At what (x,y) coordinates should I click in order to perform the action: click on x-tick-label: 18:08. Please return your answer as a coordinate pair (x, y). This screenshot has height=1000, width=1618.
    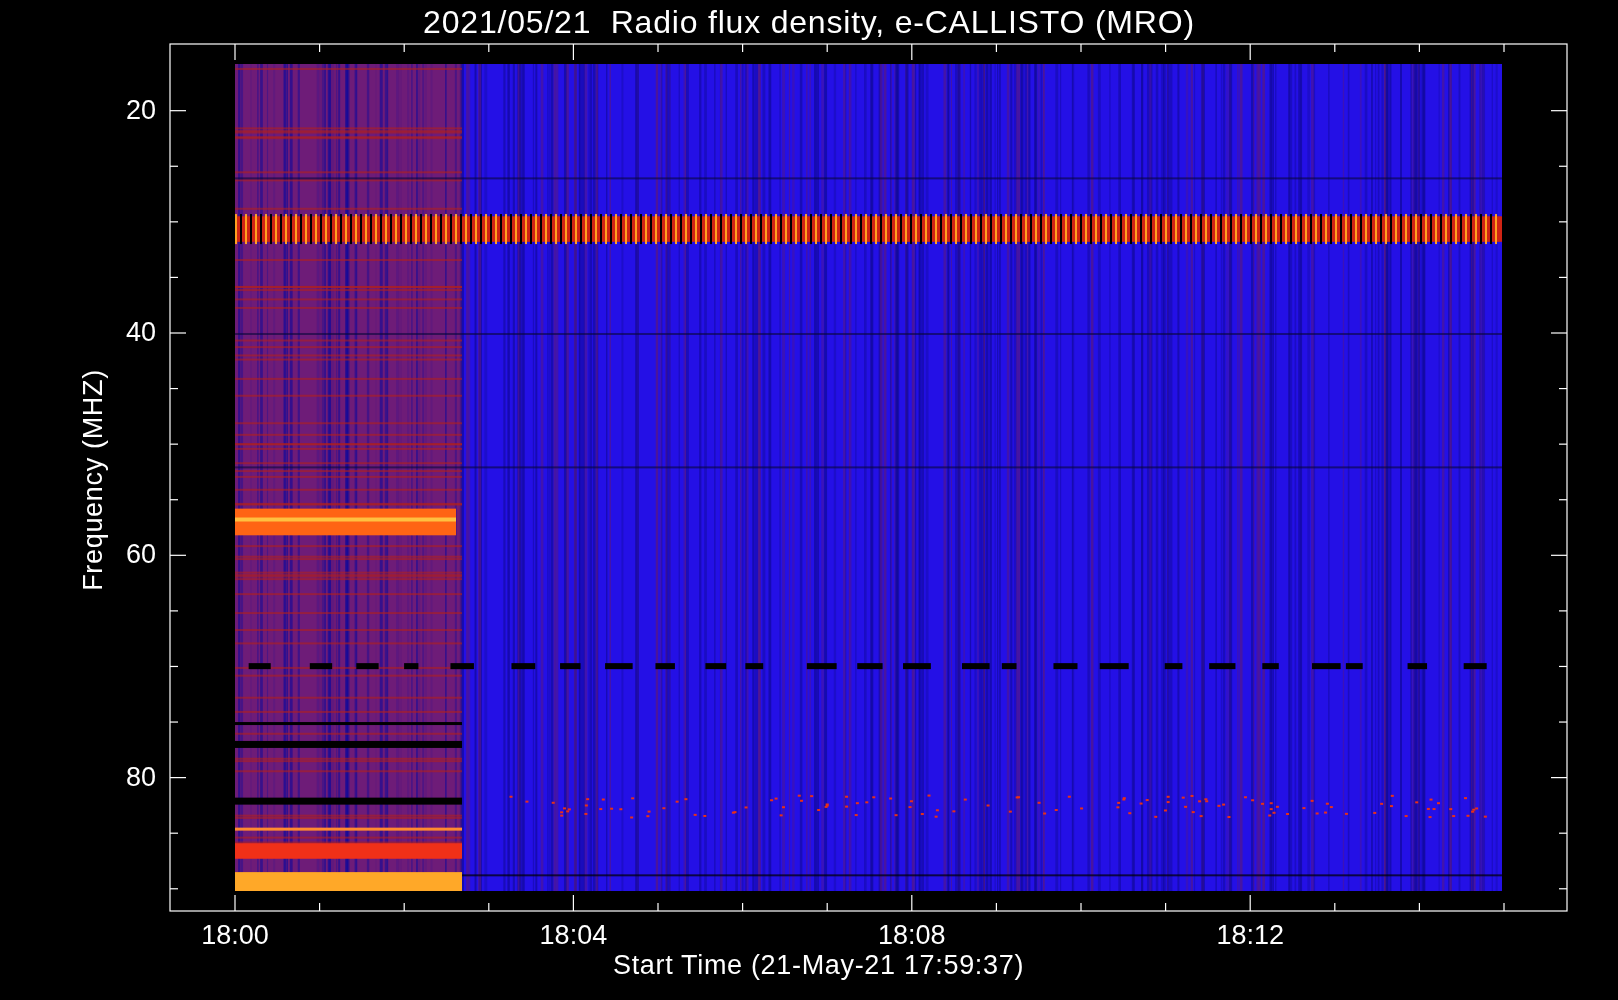
    Looking at the image, I should click on (912, 935).